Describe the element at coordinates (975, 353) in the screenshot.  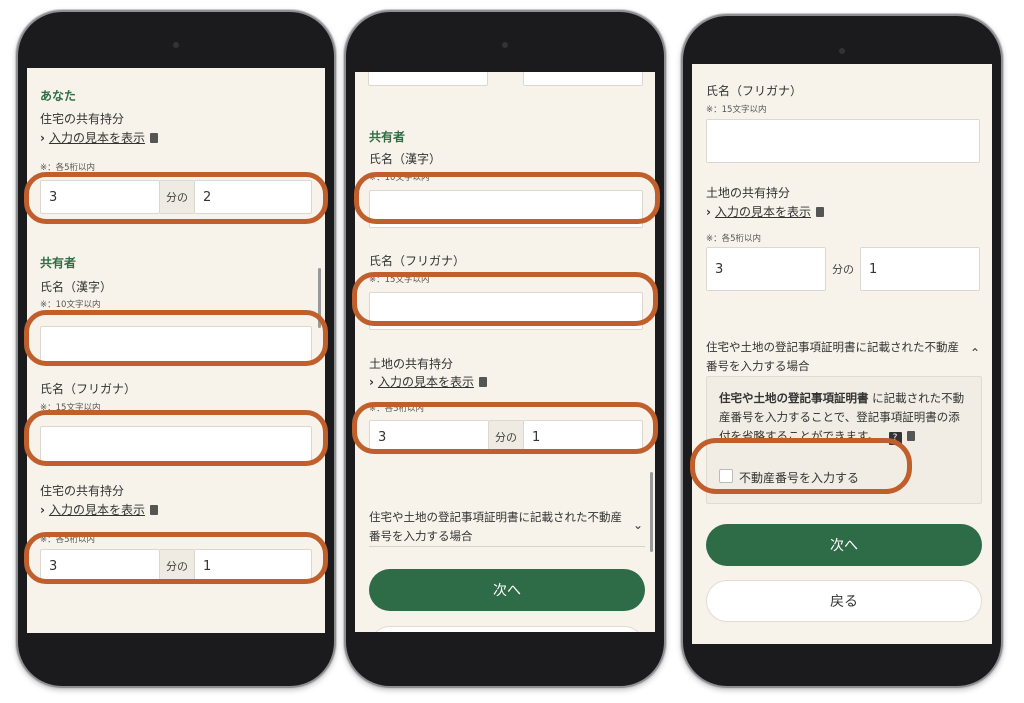
I see `chevron-up-icon: ⌃` at that location.